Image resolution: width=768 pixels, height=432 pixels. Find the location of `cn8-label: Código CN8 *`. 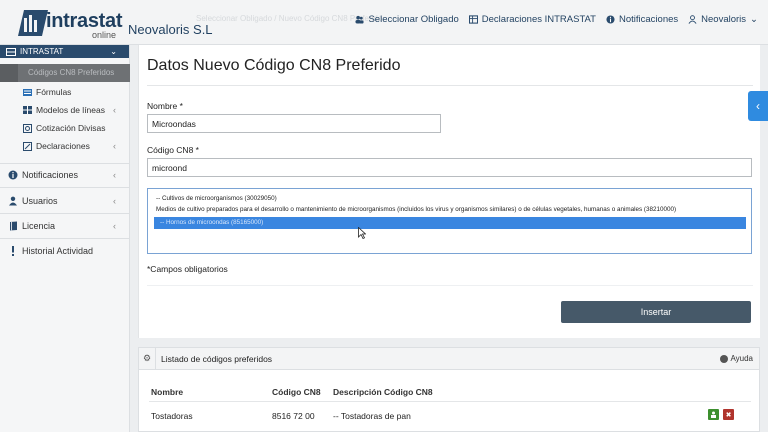

cn8-label: Código CN8 * is located at coordinates (173, 150).